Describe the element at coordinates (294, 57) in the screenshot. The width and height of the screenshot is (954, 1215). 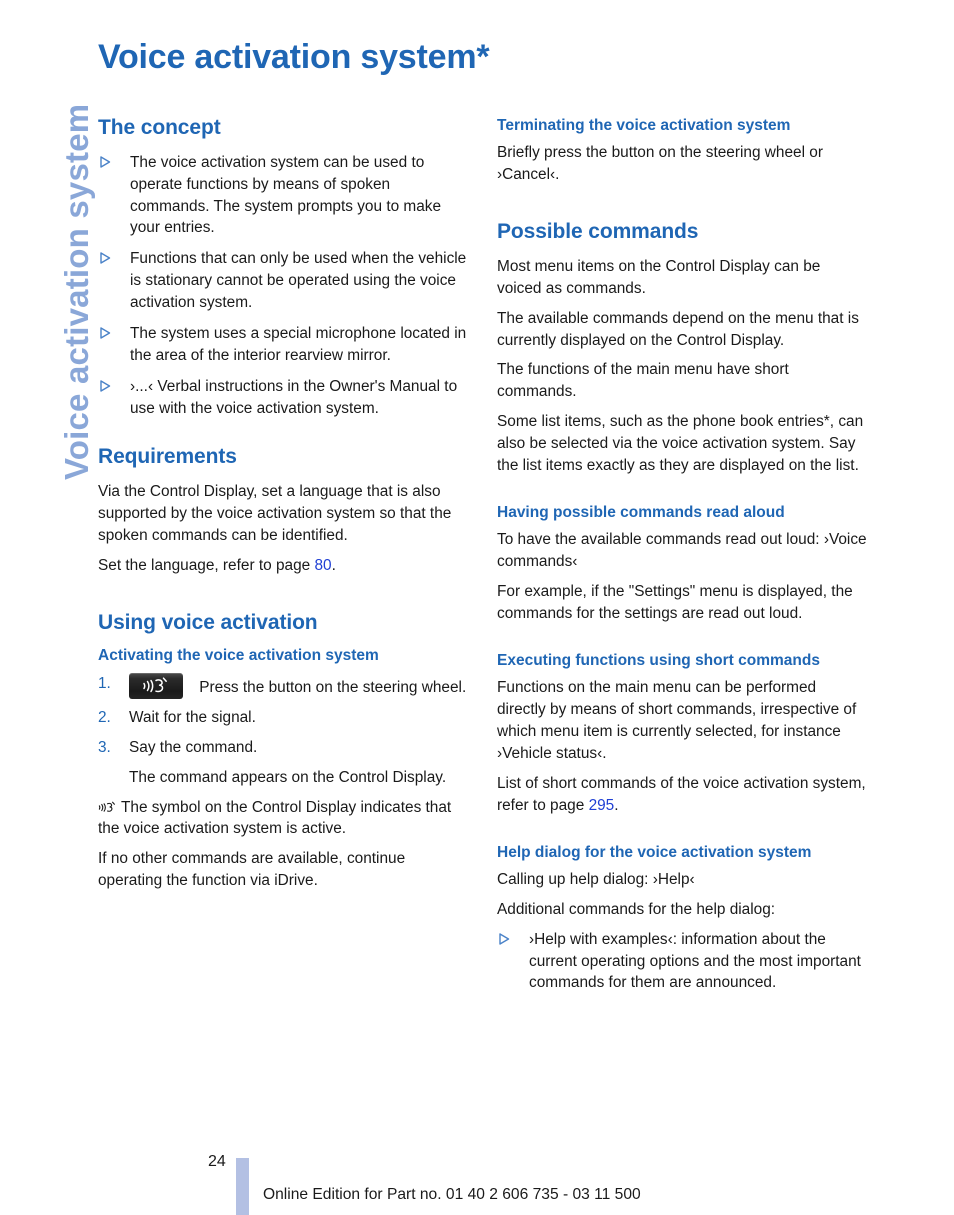
I see `page-title: Voice activation system*` at that location.